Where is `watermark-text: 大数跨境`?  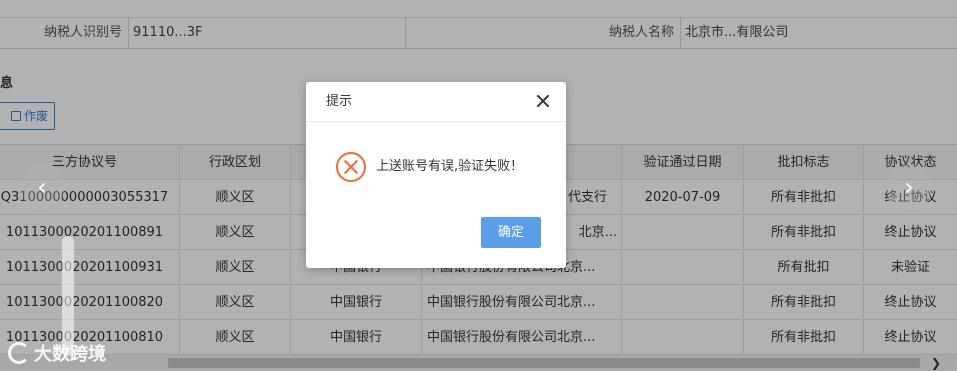
watermark-text: 大数跨境 is located at coordinates (70, 354).